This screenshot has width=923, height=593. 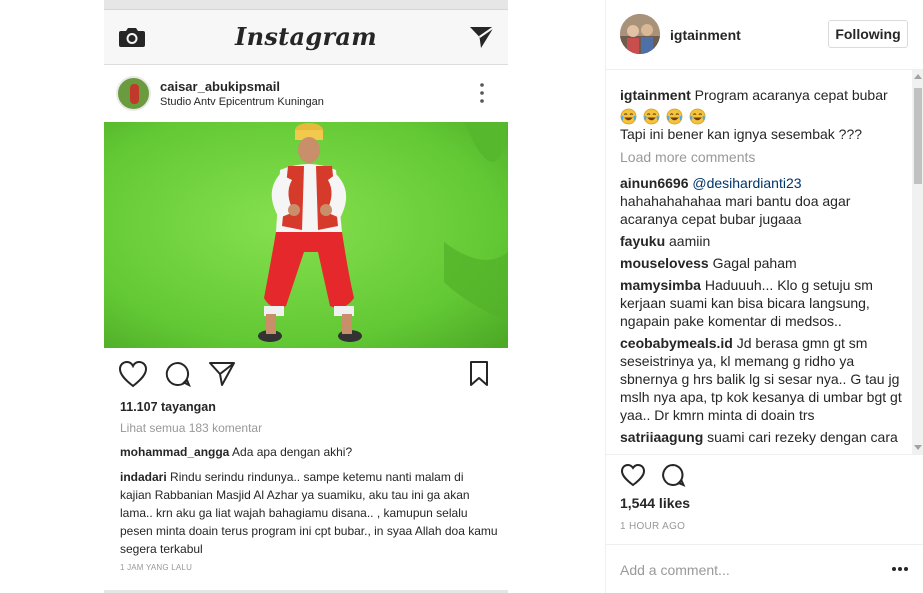 I want to click on caption-second-line: Tapi ini bener kan ignya sesembak ???, so click(x=741, y=133).